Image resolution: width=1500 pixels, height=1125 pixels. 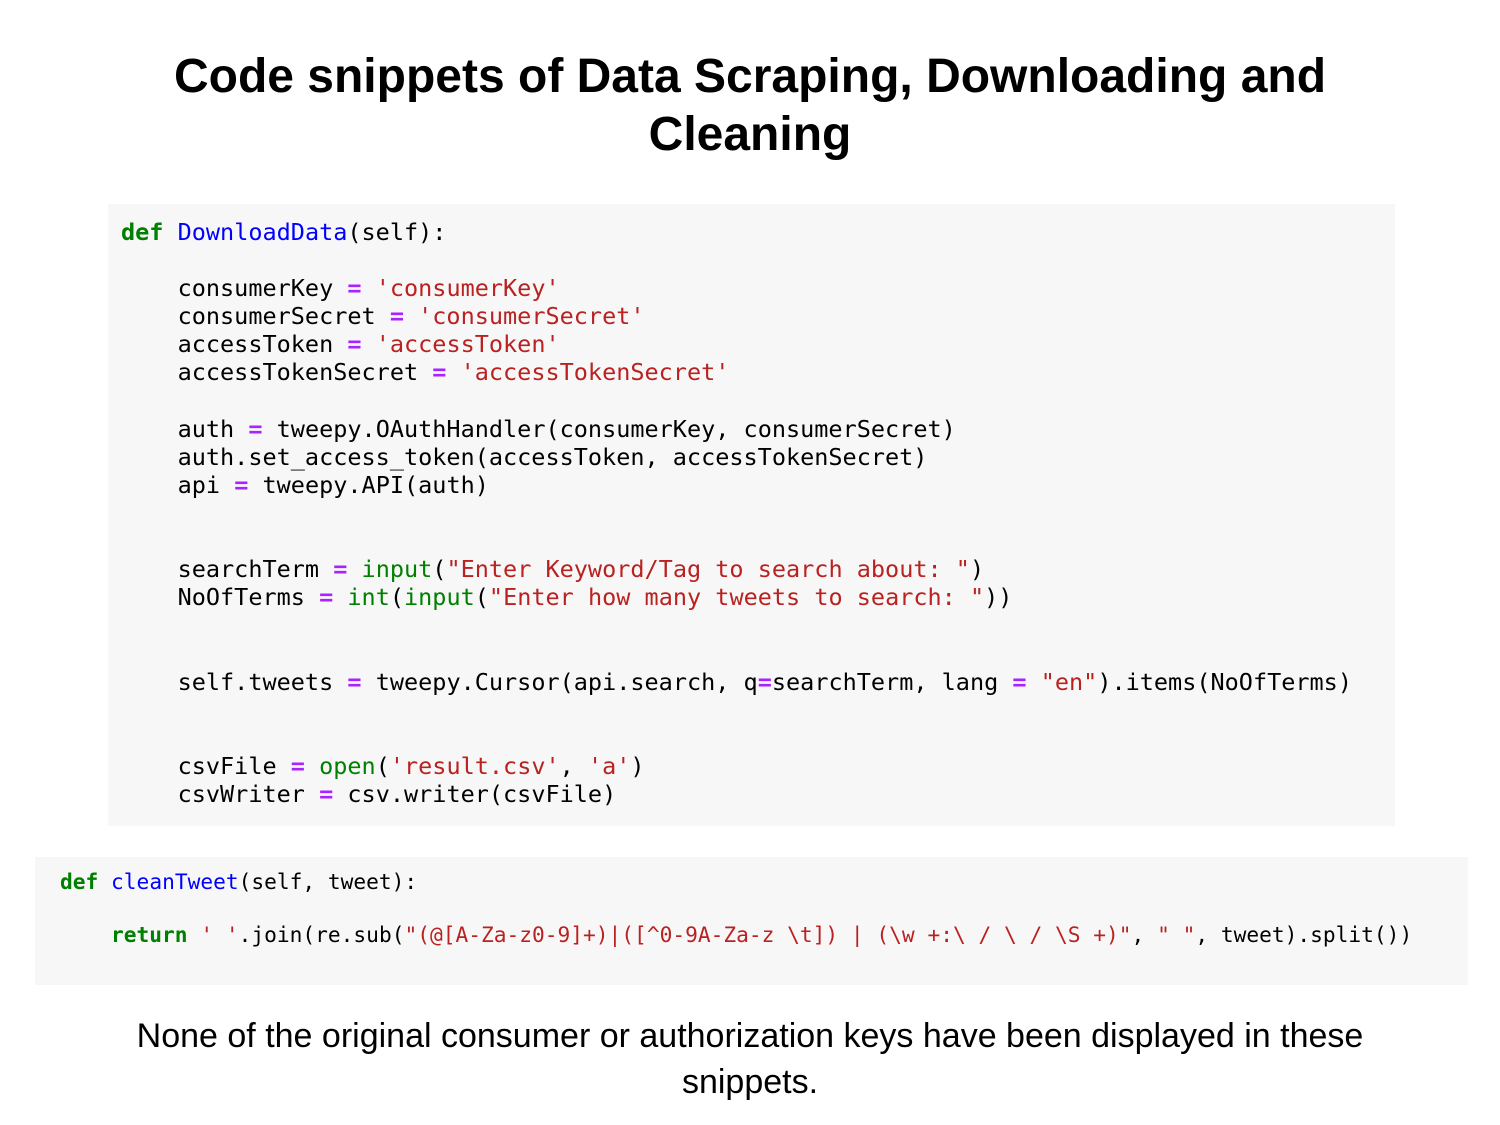 I want to click on code-expression: tweepy.Cursor(api.search, q, so click(x=566, y=681).